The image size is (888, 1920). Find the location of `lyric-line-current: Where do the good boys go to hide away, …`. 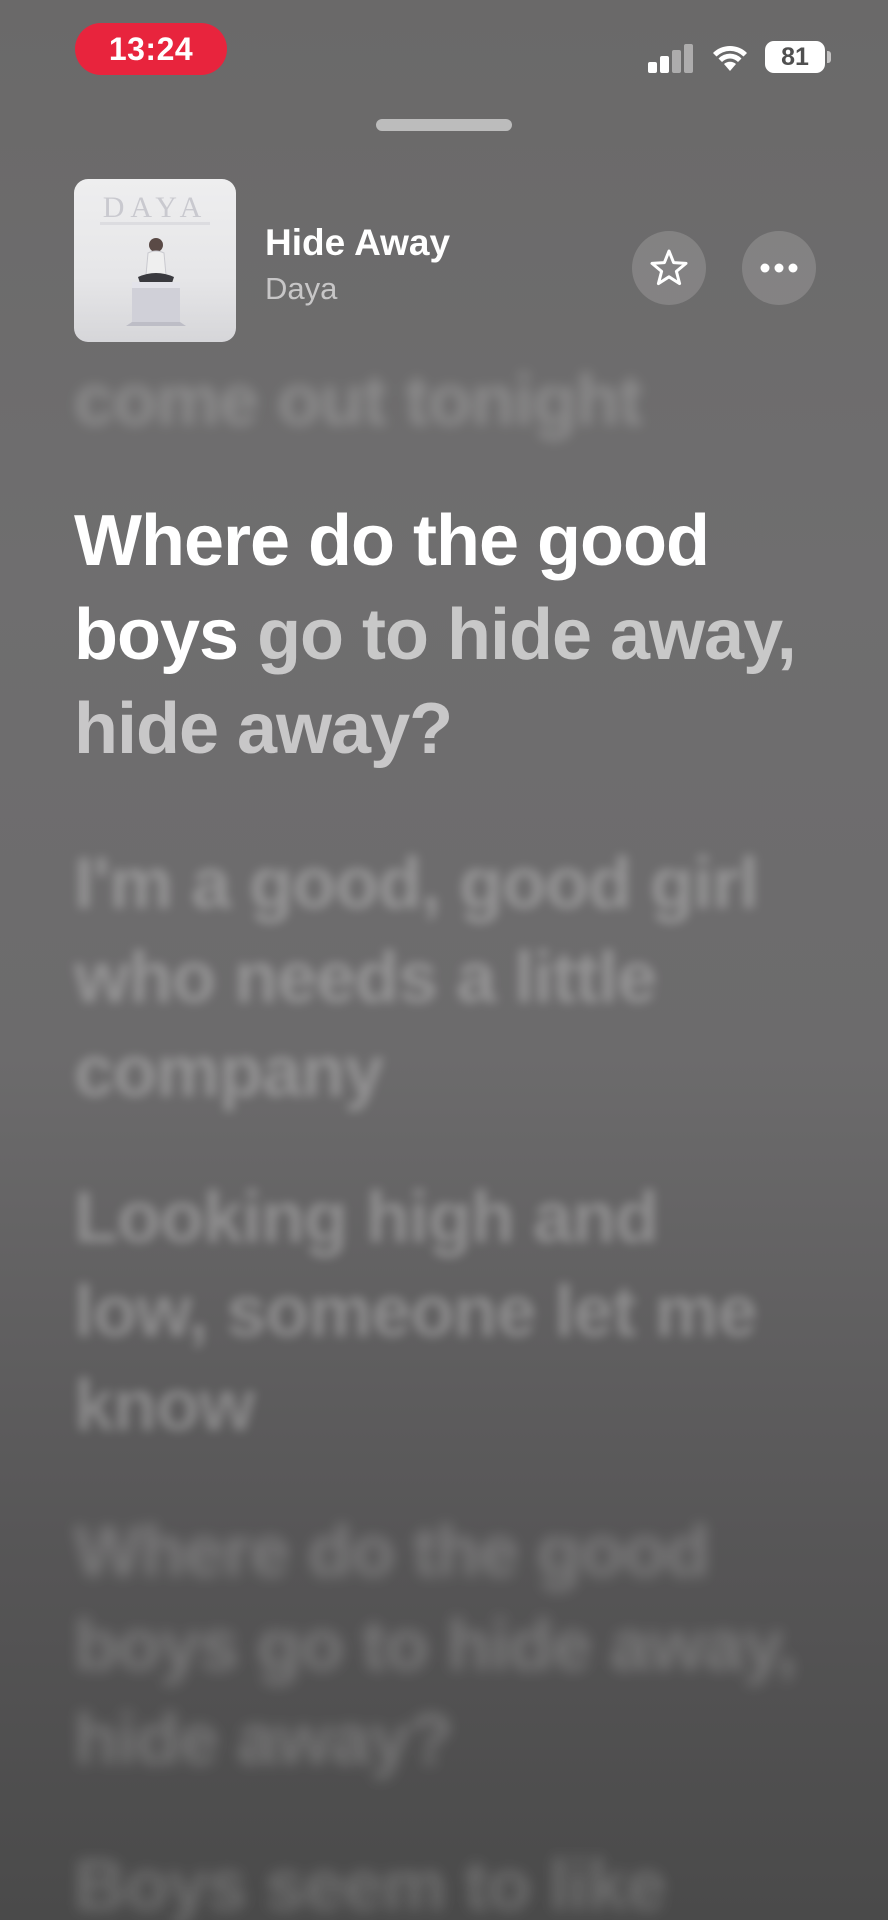

lyric-line-current: Where do the good boys go to hide away, … is located at coordinates (439, 635).